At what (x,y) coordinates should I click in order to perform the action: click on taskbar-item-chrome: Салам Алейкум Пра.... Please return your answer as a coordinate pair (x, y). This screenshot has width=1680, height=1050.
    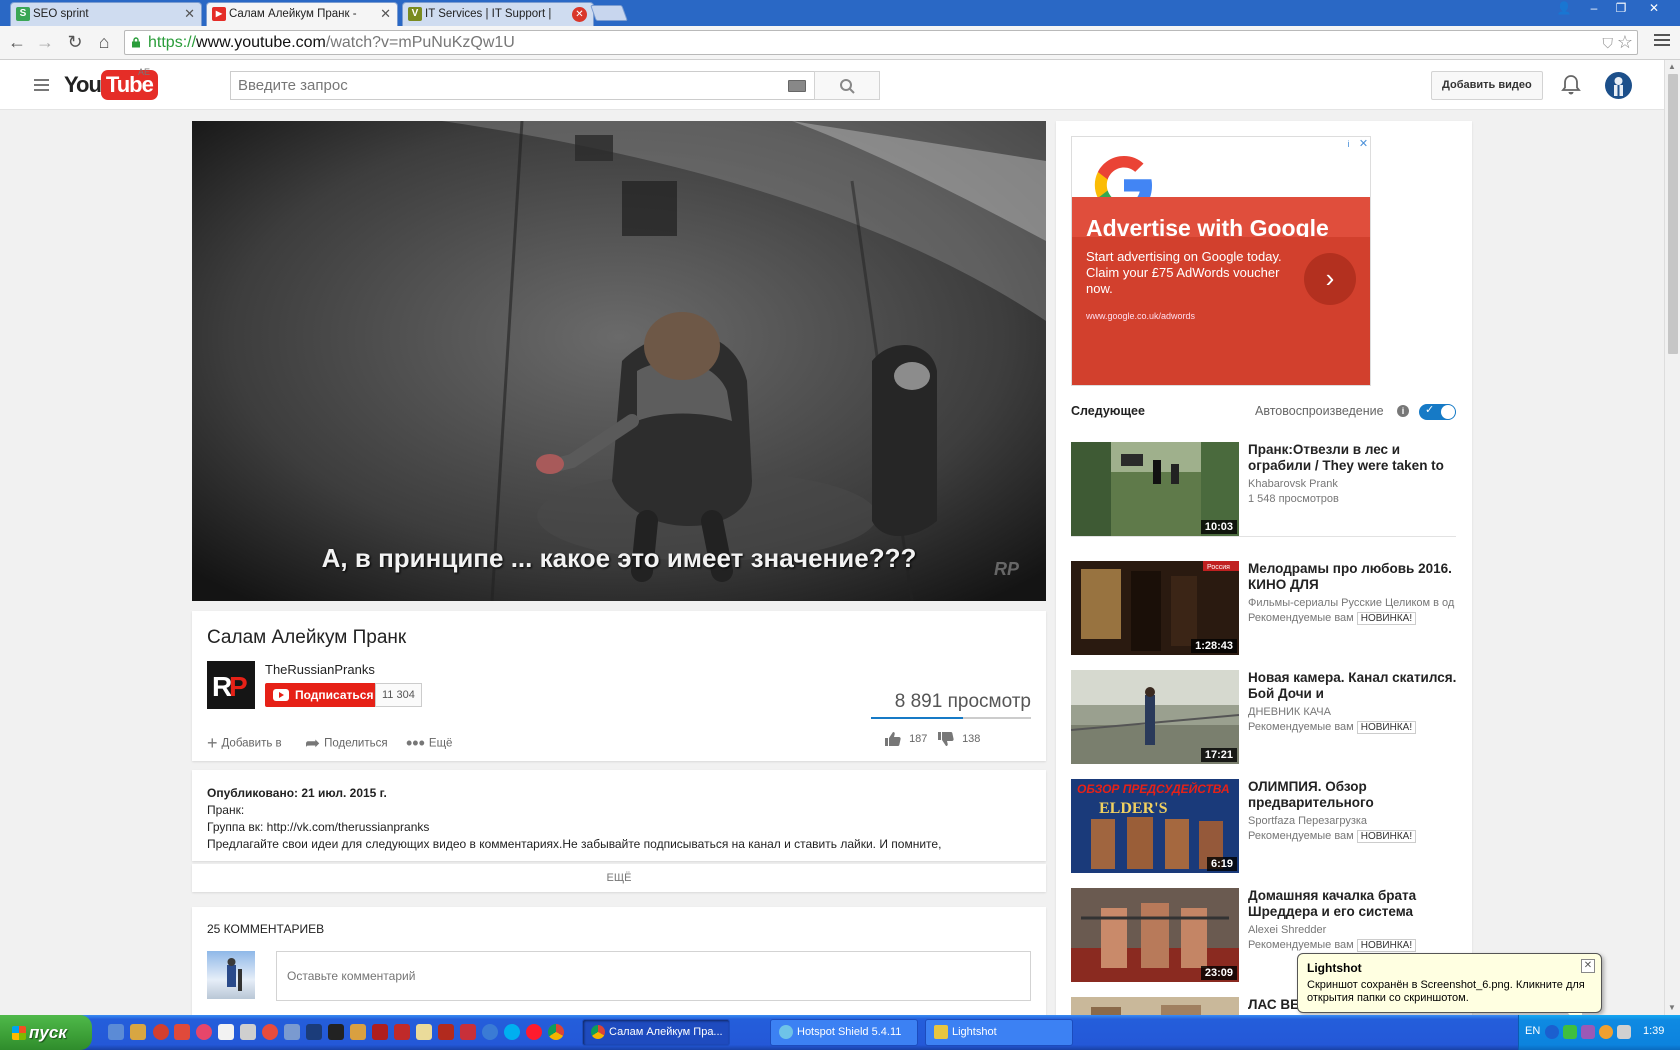
    Looking at the image, I should click on (656, 1032).